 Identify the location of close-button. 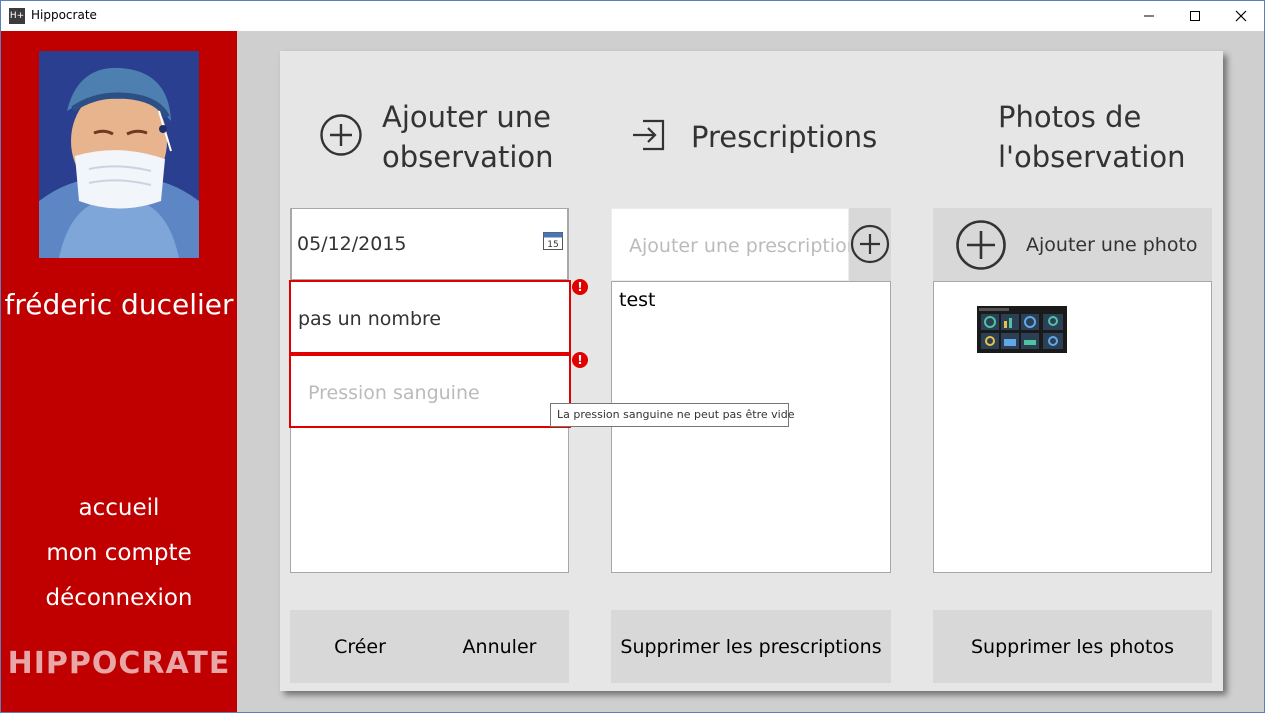
(1241, 16).